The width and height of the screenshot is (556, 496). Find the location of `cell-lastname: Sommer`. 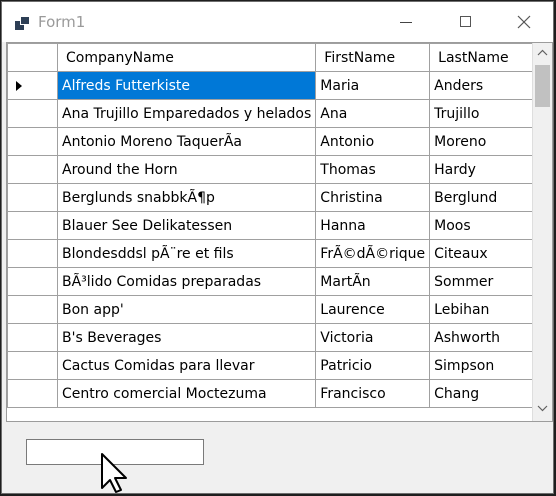

cell-lastname: Sommer is located at coordinates (487, 281).